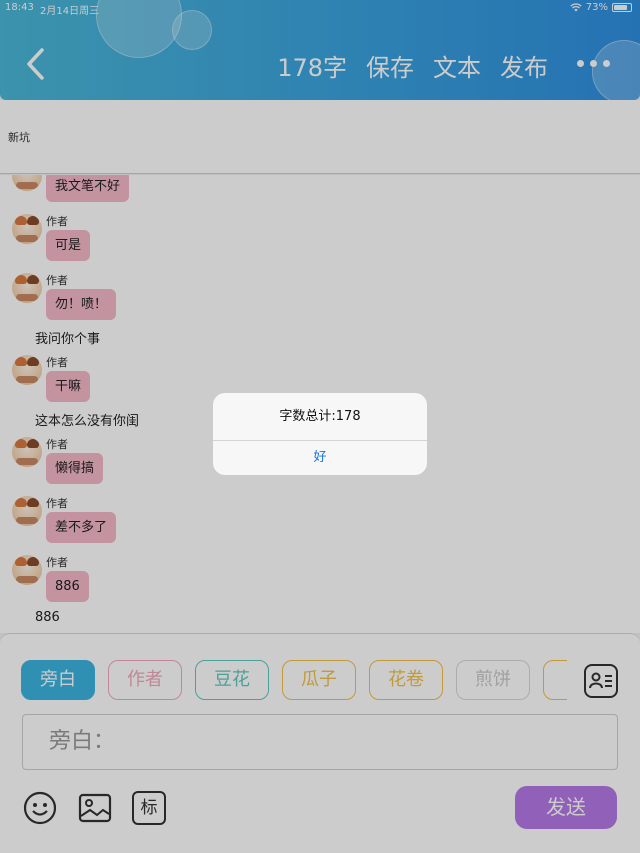 The width and height of the screenshot is (640, 853). What do you see at coordinates (320, 416) in the screenshot?
I see `alert-message: 字数总计:178` at bounding box center [320, 416].